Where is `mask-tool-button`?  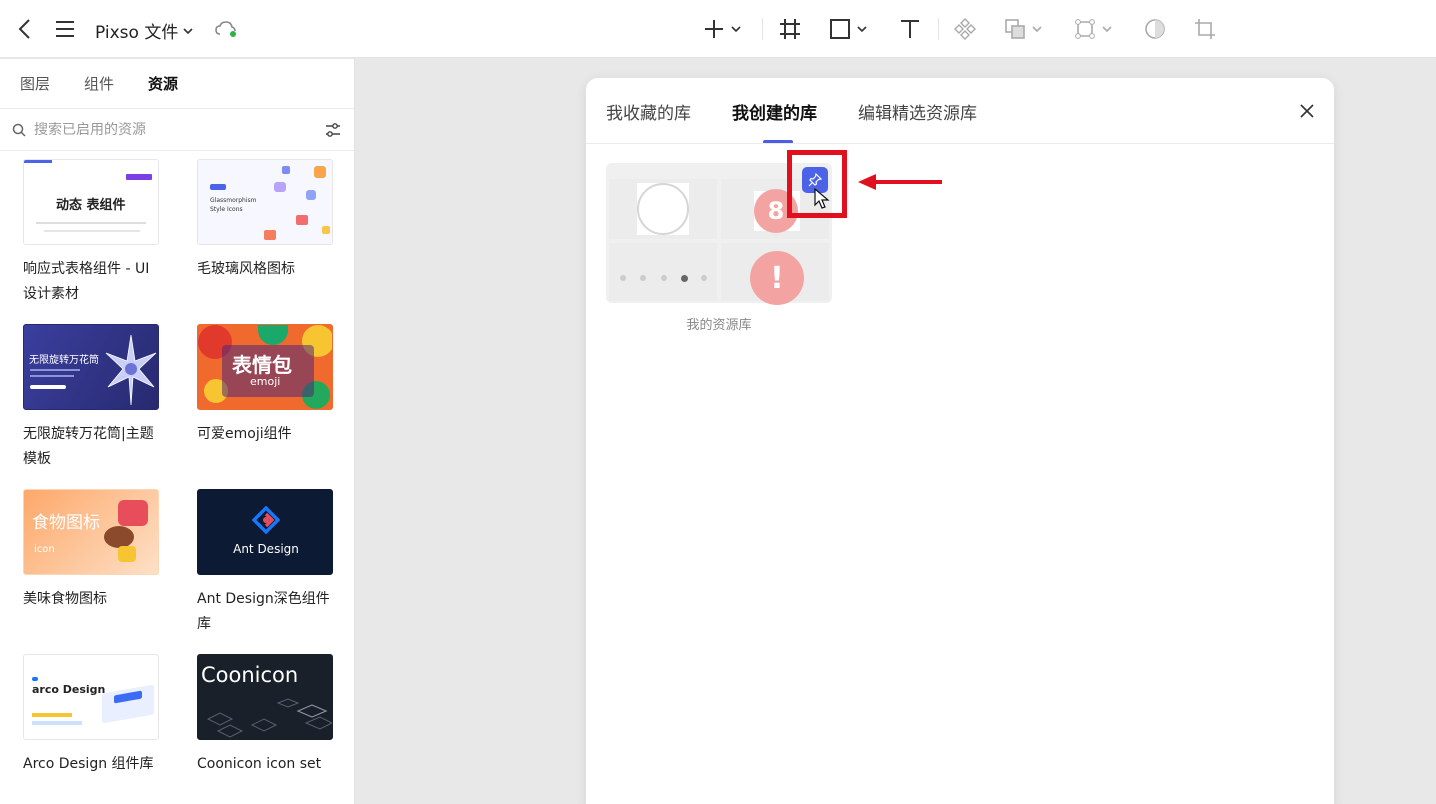
mask-tool-button is located at coordinates (1155, 29).